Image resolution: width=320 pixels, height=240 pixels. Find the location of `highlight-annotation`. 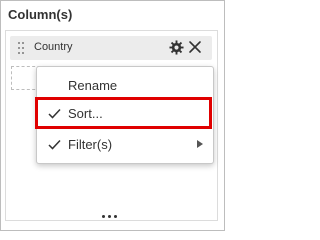

highlight-annotation is located at coordinates (123, 113).